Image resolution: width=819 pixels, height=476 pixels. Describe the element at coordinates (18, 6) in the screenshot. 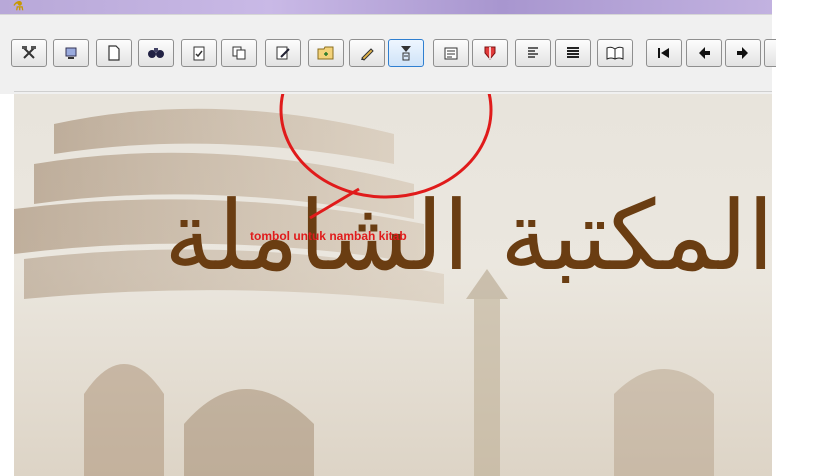

I see `app-icon: ⚗` at that location.